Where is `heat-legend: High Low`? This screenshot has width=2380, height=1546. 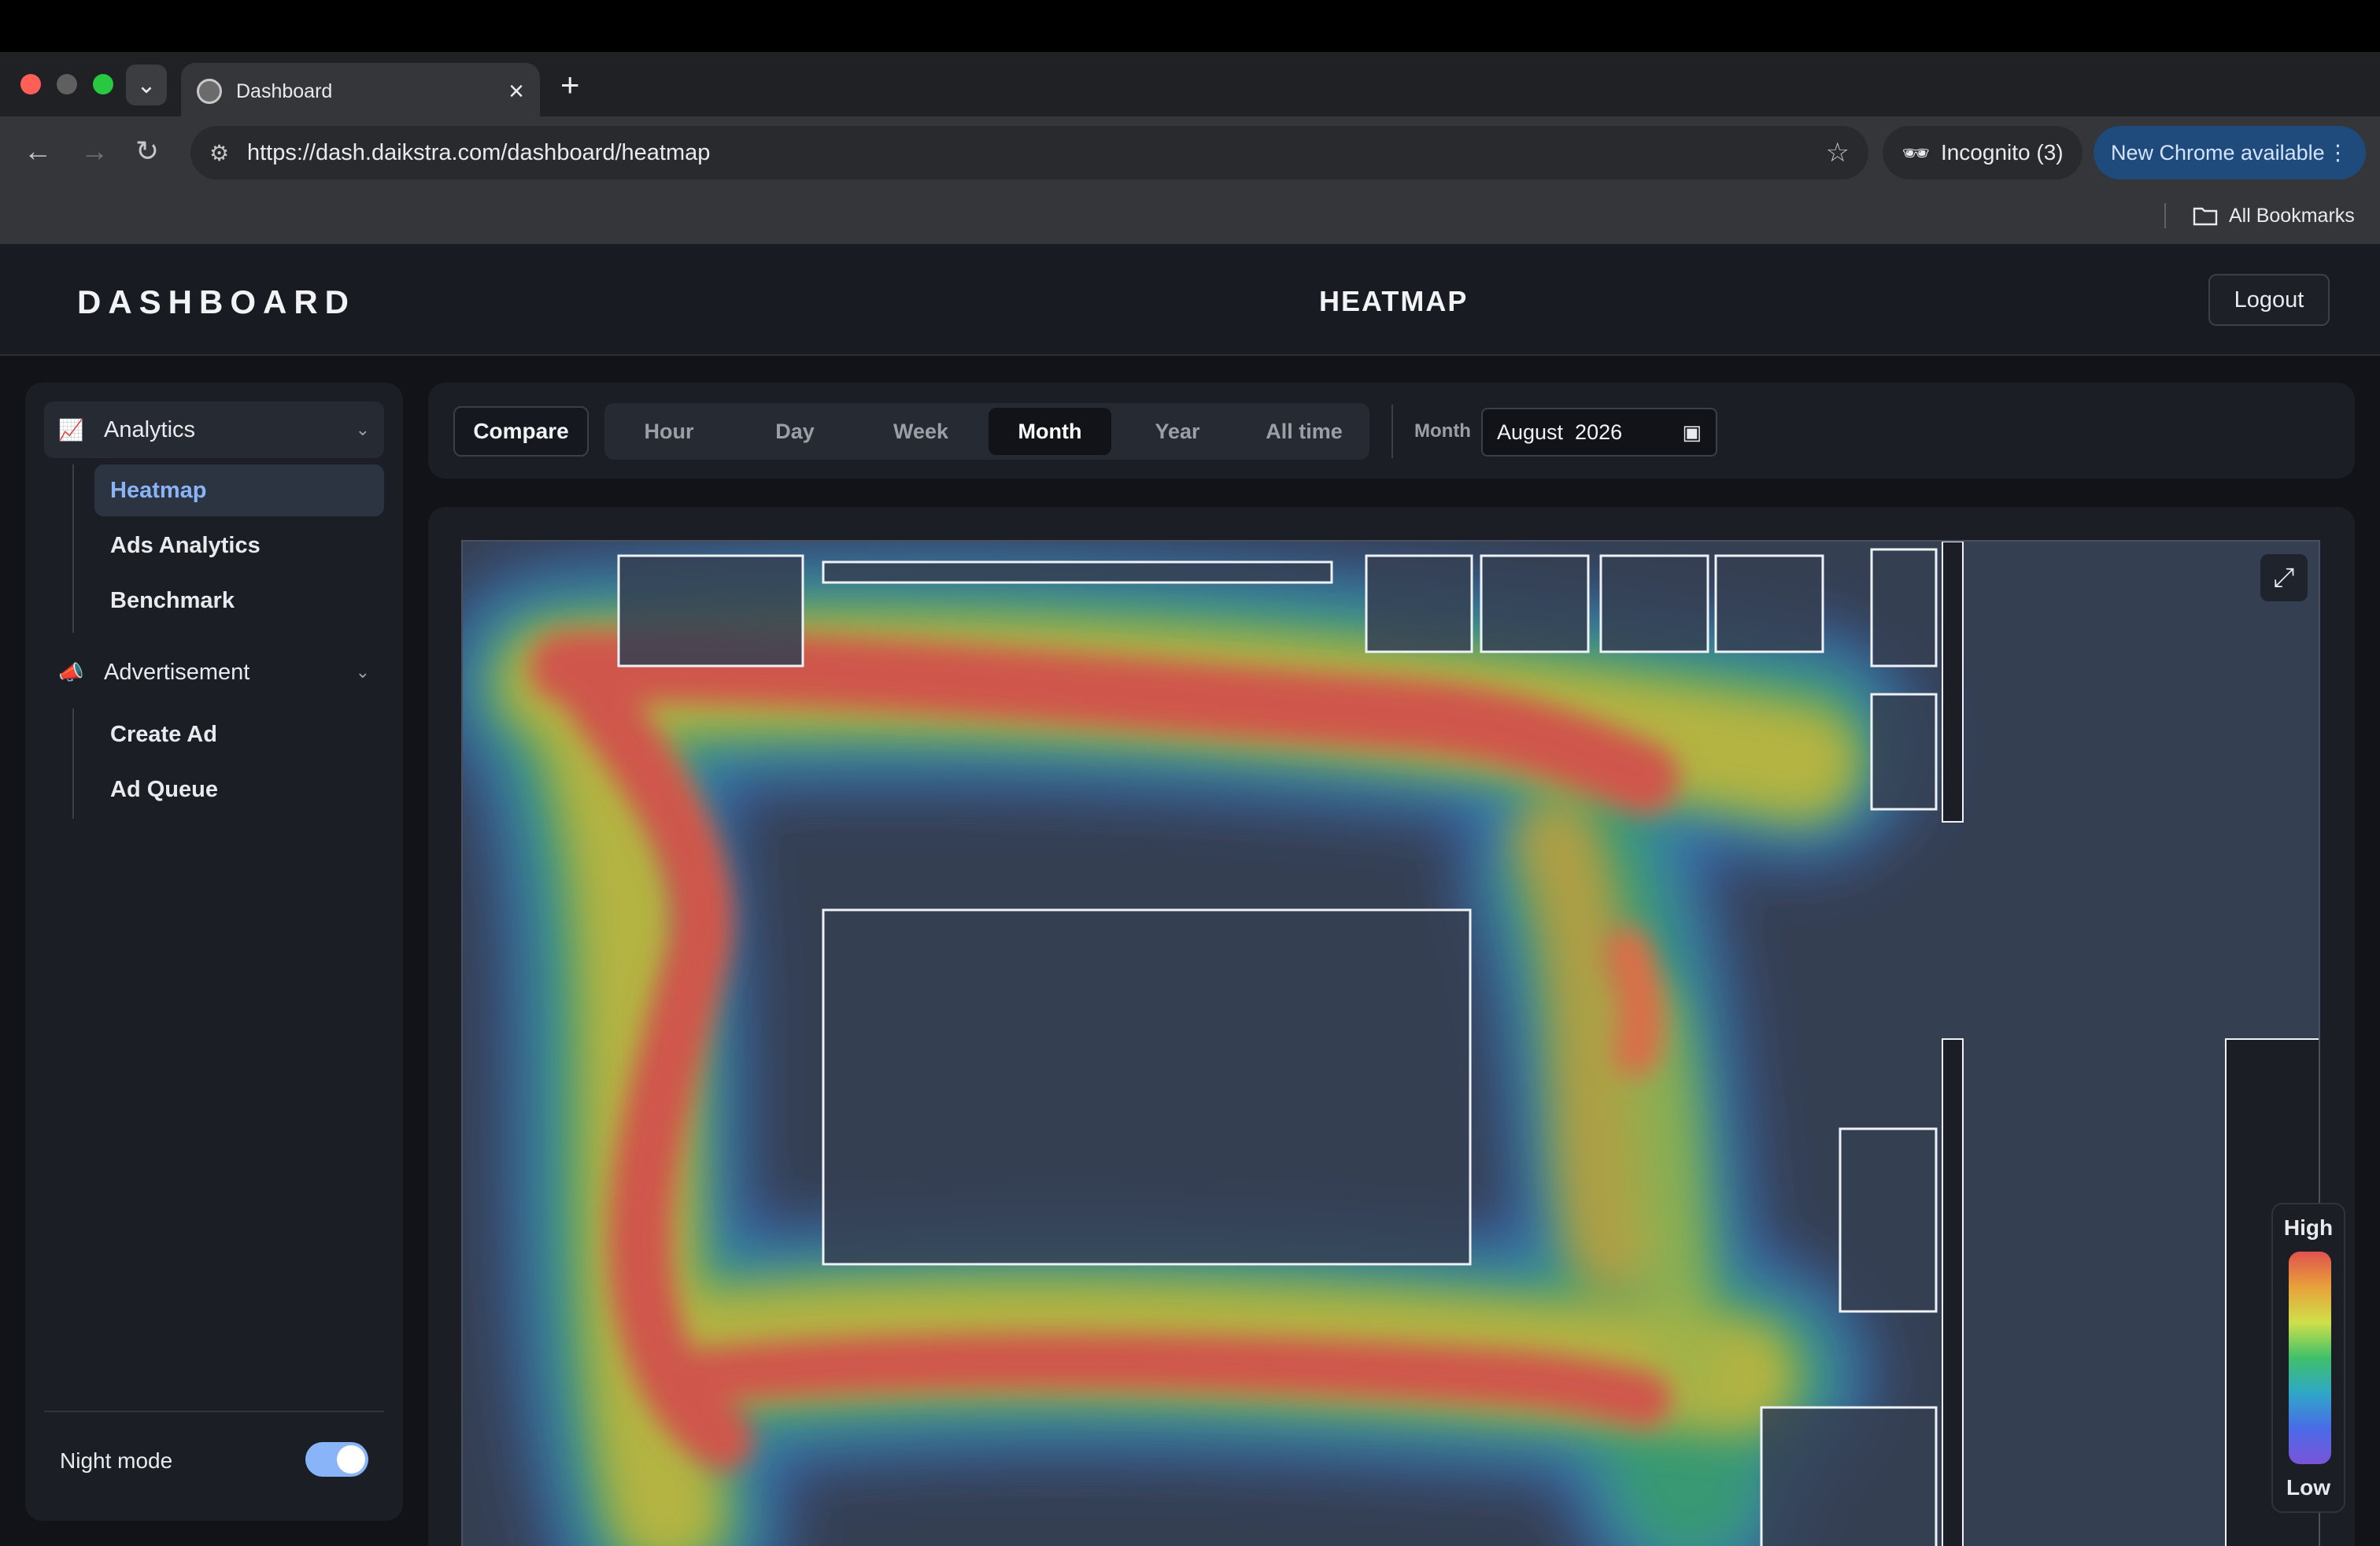
heat-legend: High Low is located at coordinates (2308, 1358).